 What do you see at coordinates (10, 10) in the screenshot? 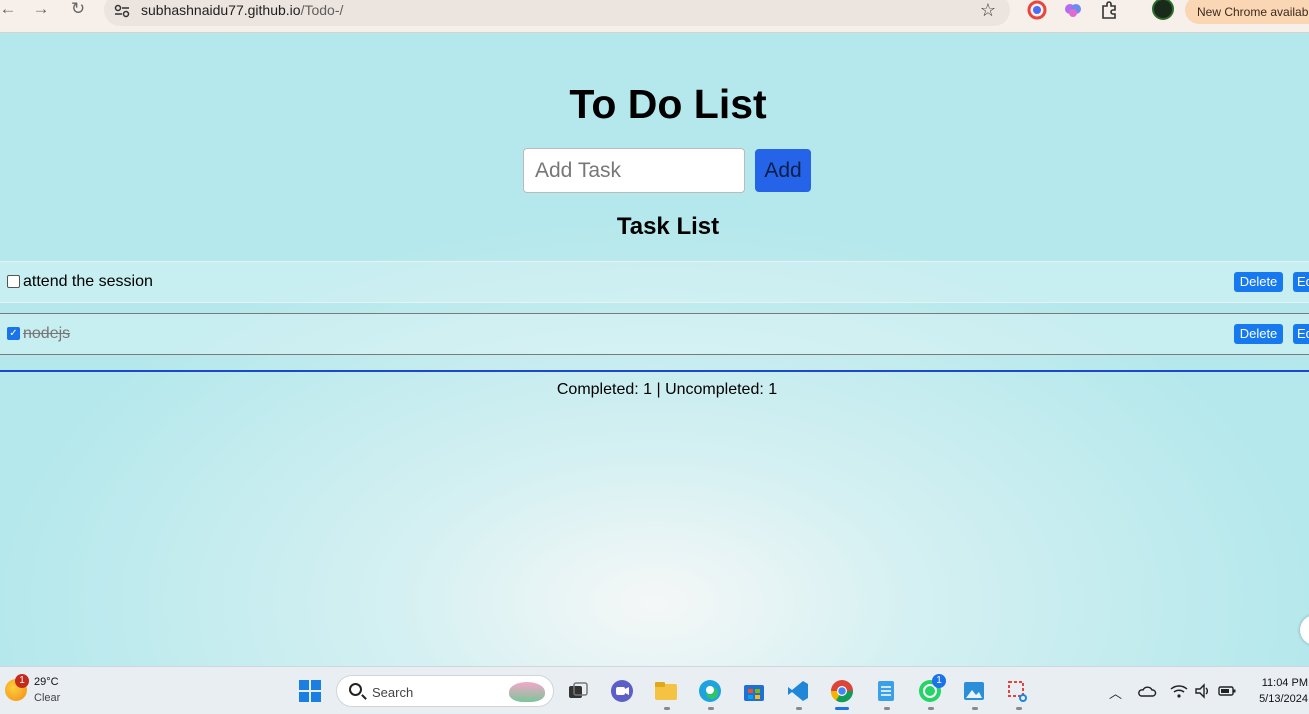
I see `back-icon: ←` at bounding box center [10, 10].